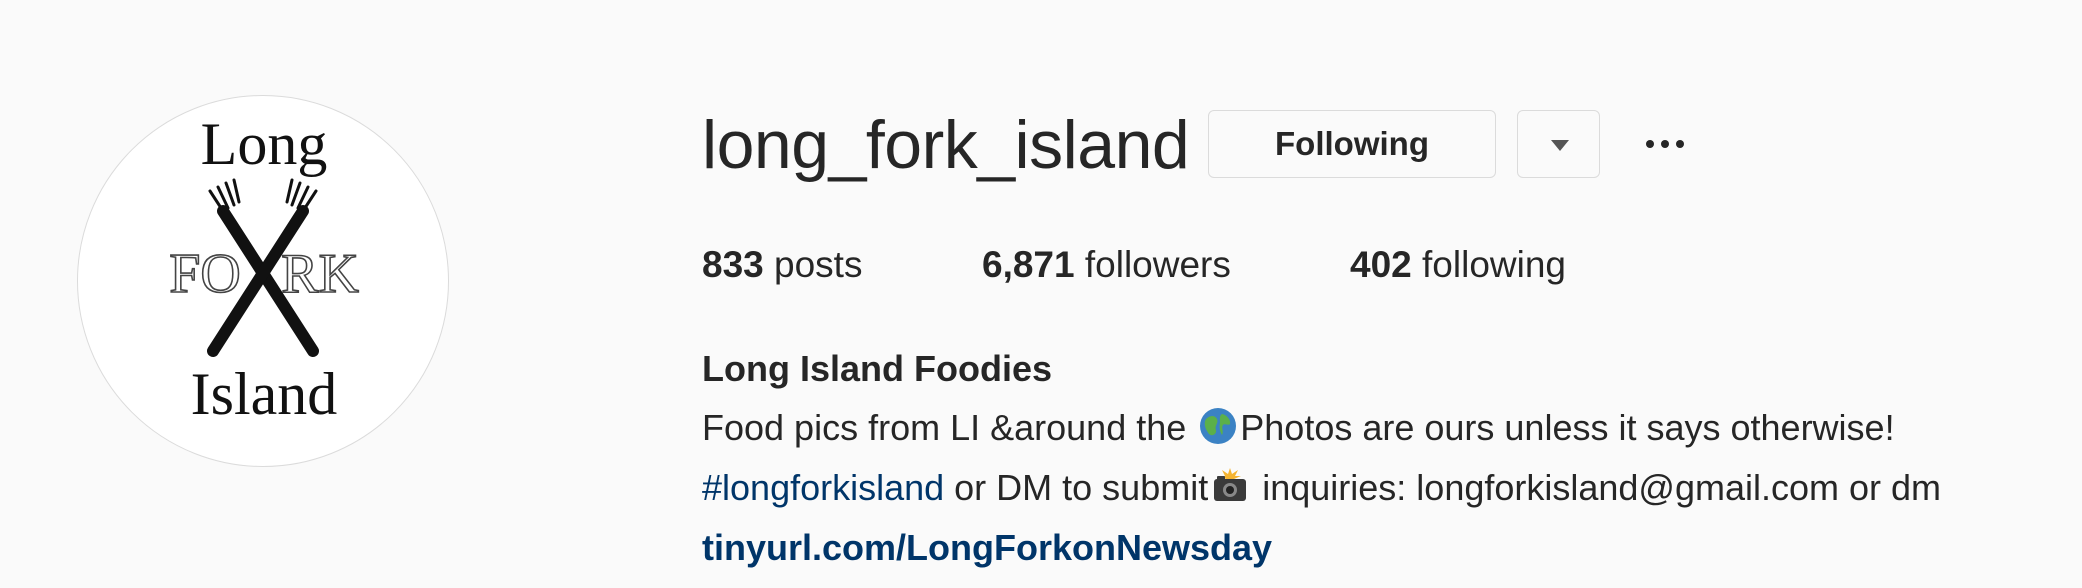 The width and height of the screenshot is (2082, 588). Describe the element at coordinates (946, 145) in the screenshot. I see `username-heading: long_fork_island` at that location.